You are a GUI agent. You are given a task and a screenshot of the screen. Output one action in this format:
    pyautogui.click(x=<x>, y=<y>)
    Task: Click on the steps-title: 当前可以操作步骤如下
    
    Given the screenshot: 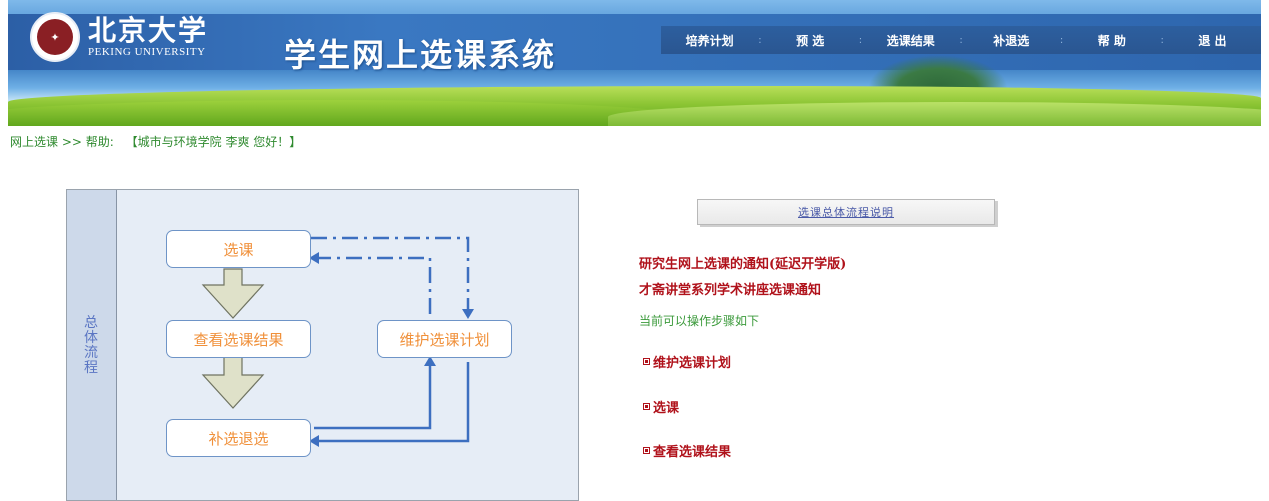 What is the action you would take?
    pyautogui.click(x=699, y=321)
    